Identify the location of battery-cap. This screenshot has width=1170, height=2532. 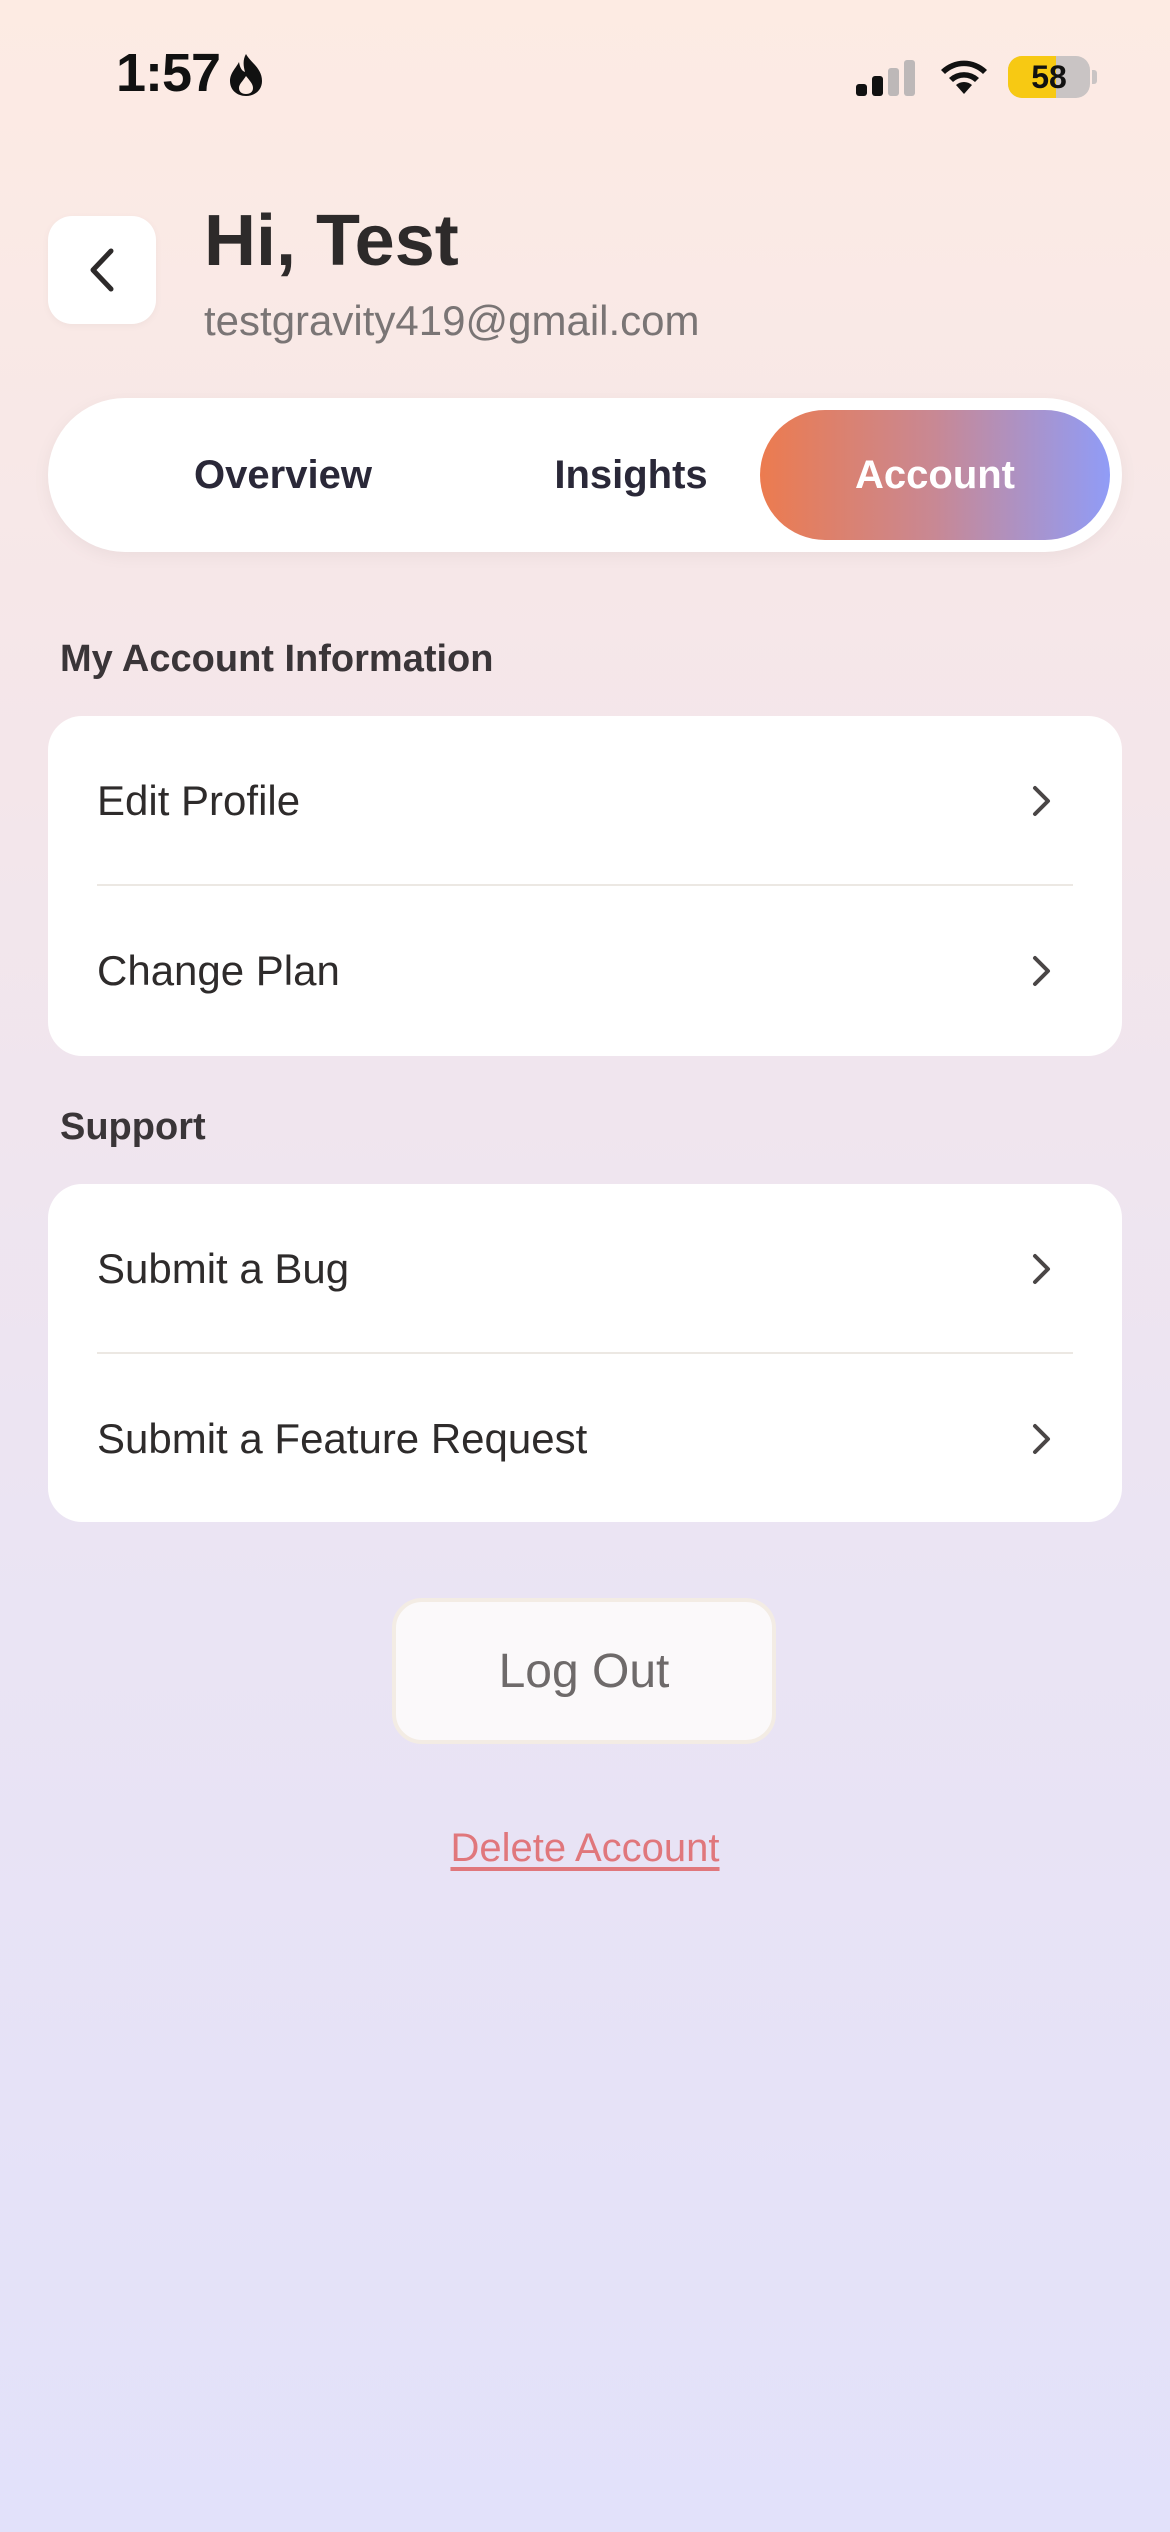
(1094, 77).